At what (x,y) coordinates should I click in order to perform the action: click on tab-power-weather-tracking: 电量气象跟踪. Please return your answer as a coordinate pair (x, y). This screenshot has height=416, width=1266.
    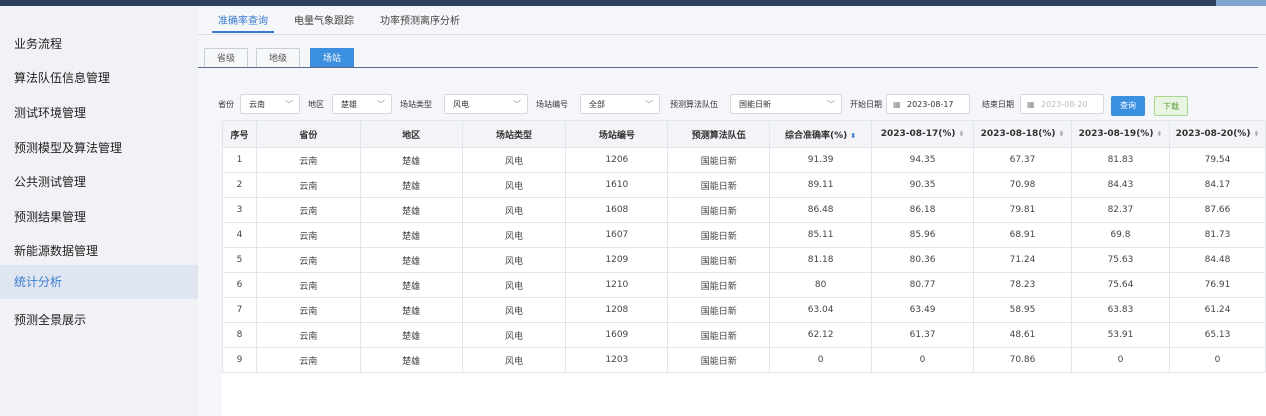
    Looking at the image, I should click on (324, 19).